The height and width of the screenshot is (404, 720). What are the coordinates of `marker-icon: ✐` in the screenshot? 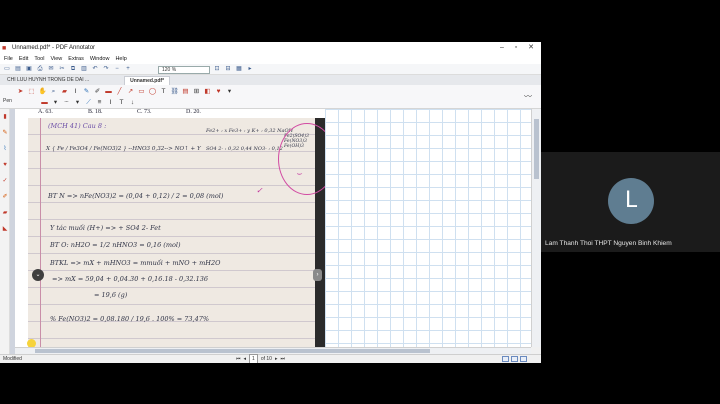 It's located at (97, 91).